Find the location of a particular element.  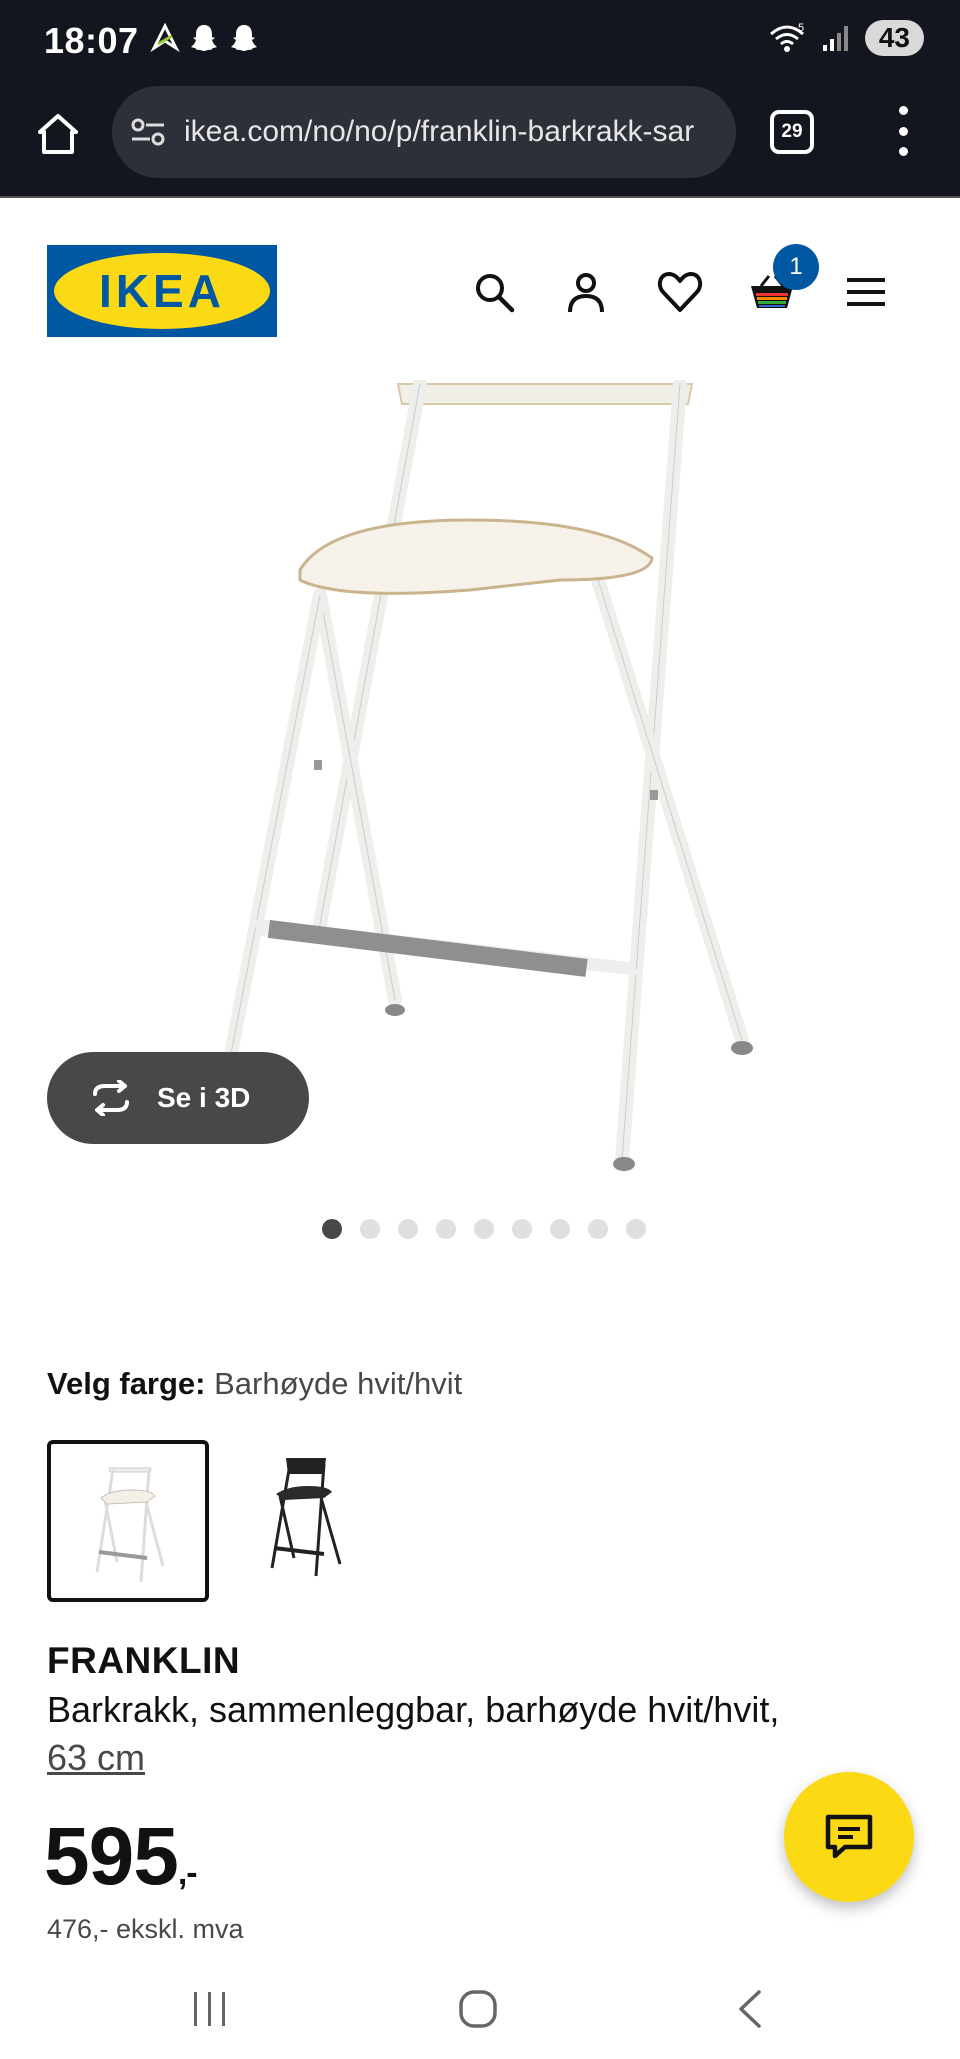

product-price: 595,- is located at coordinates (121, 1857).